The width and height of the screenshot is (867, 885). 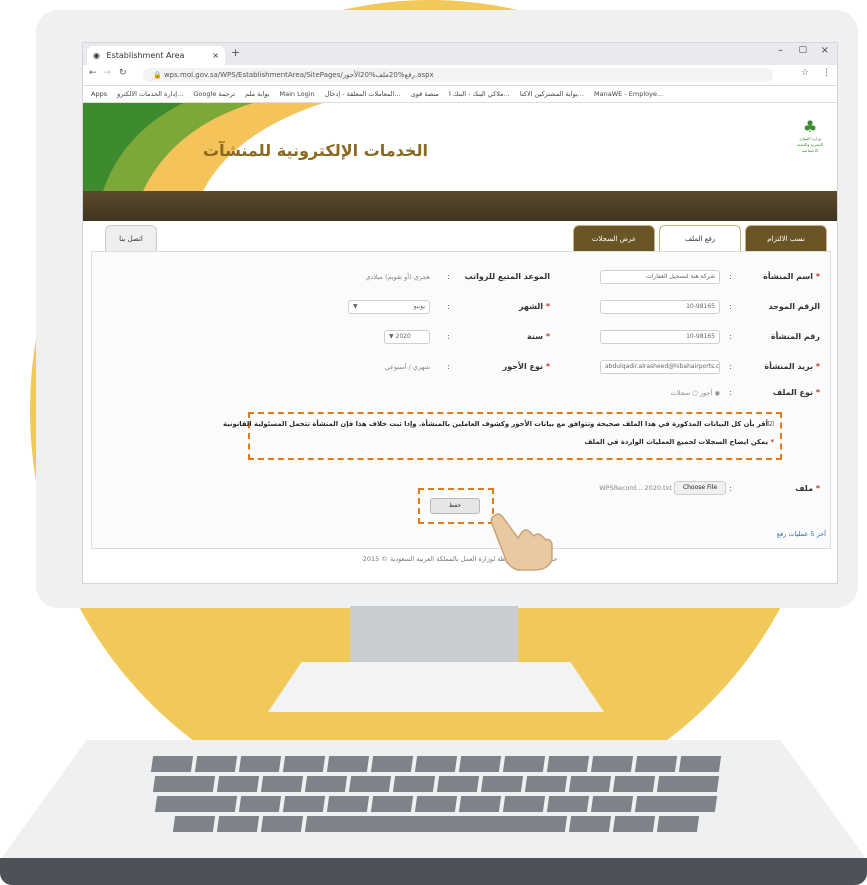 I want to click on bookmark-apps: Apps, so click(x=99, y=94).